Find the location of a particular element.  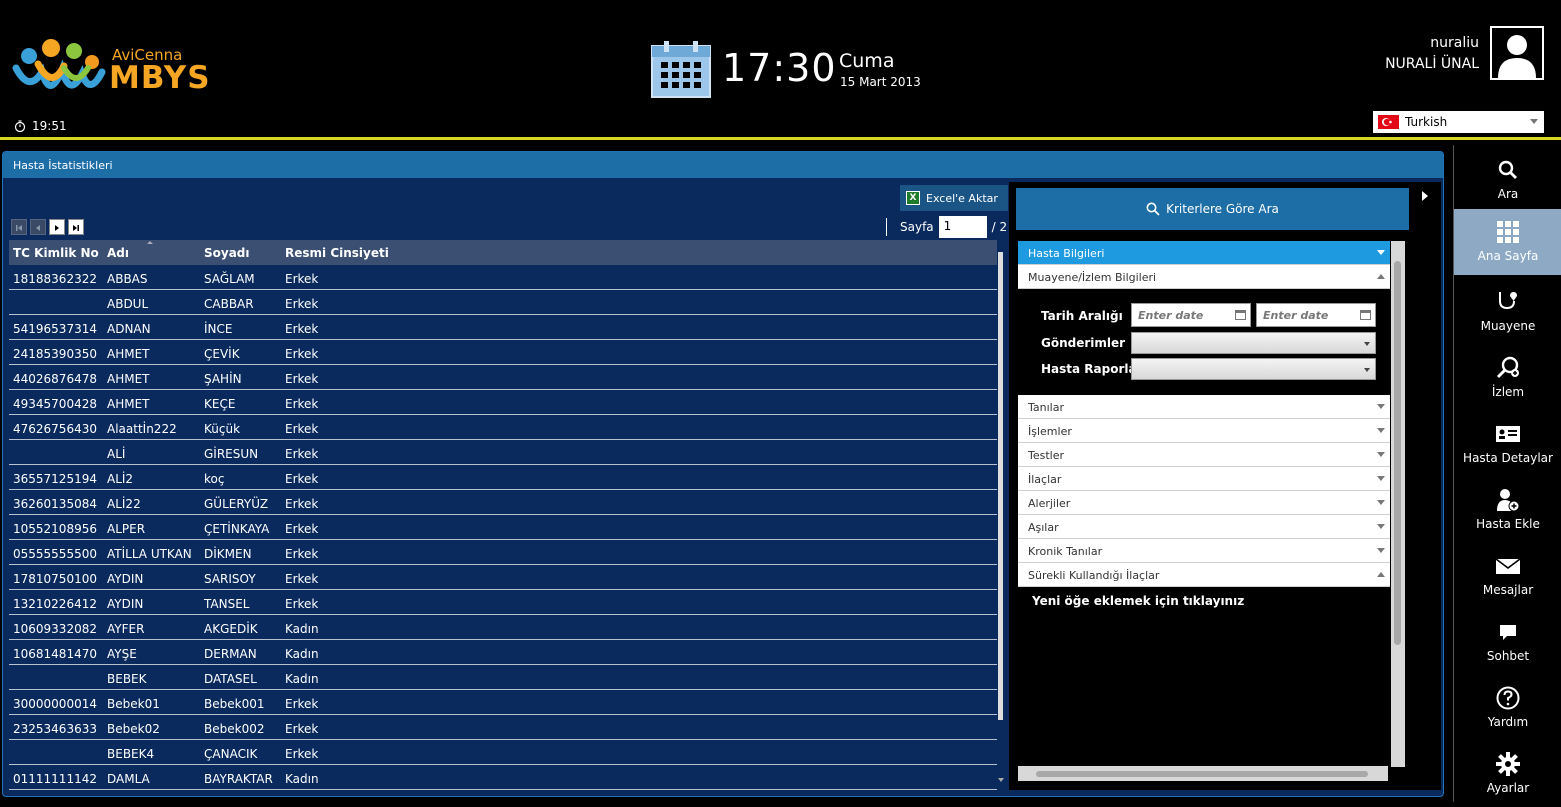

reports-select is located at coordinates (1253, 369).